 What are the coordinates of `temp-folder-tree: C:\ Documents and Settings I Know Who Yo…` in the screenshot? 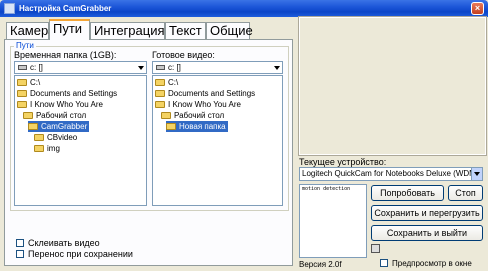 It's located at (80, 140).